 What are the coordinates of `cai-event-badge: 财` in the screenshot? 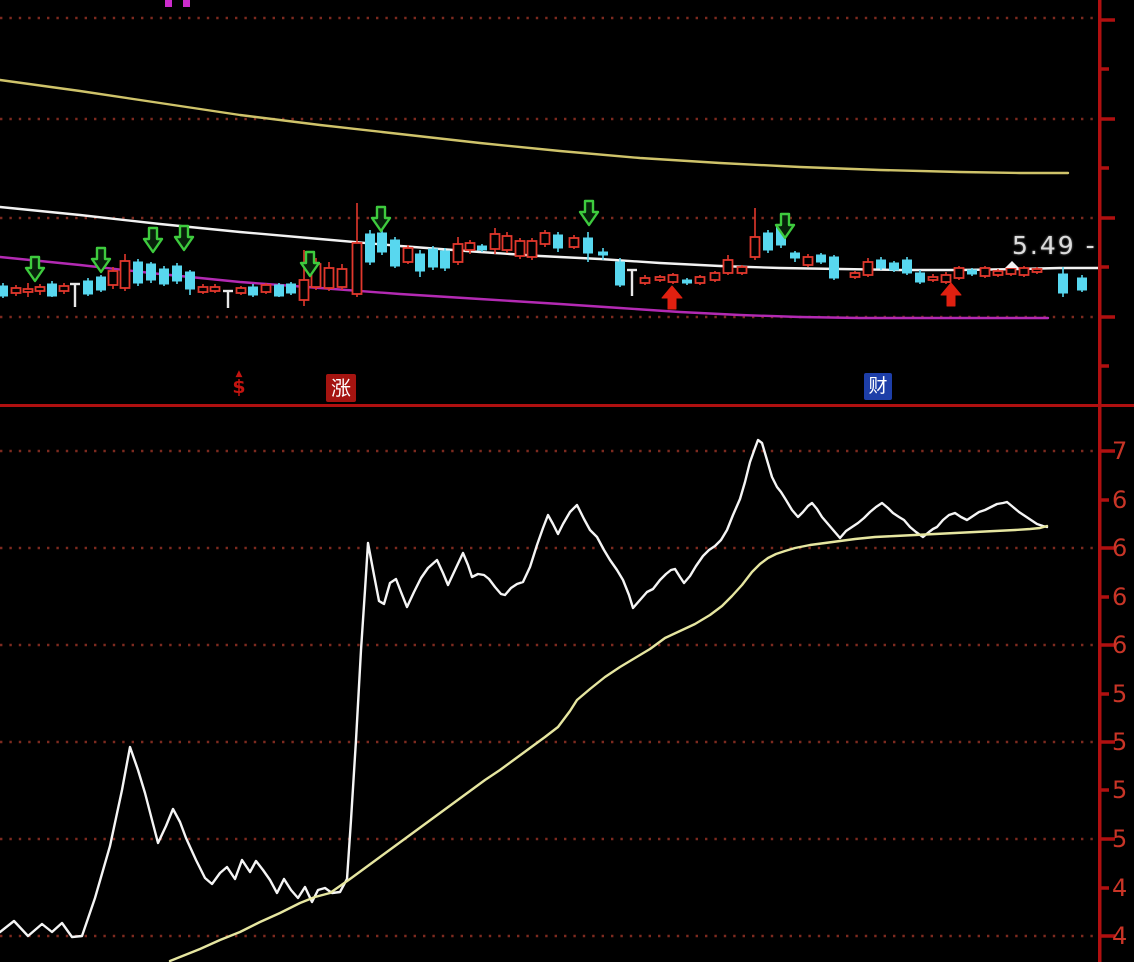 It's located at (878, 386).